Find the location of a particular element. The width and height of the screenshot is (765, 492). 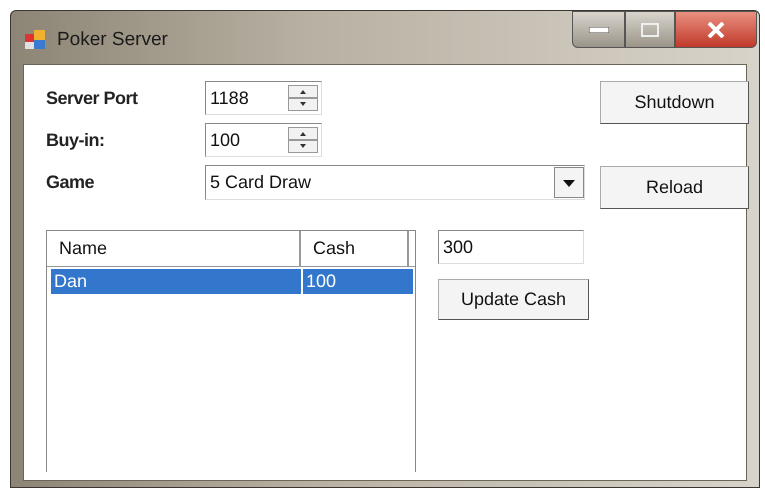

column-header: Cash is located at coordinates (355, 248).